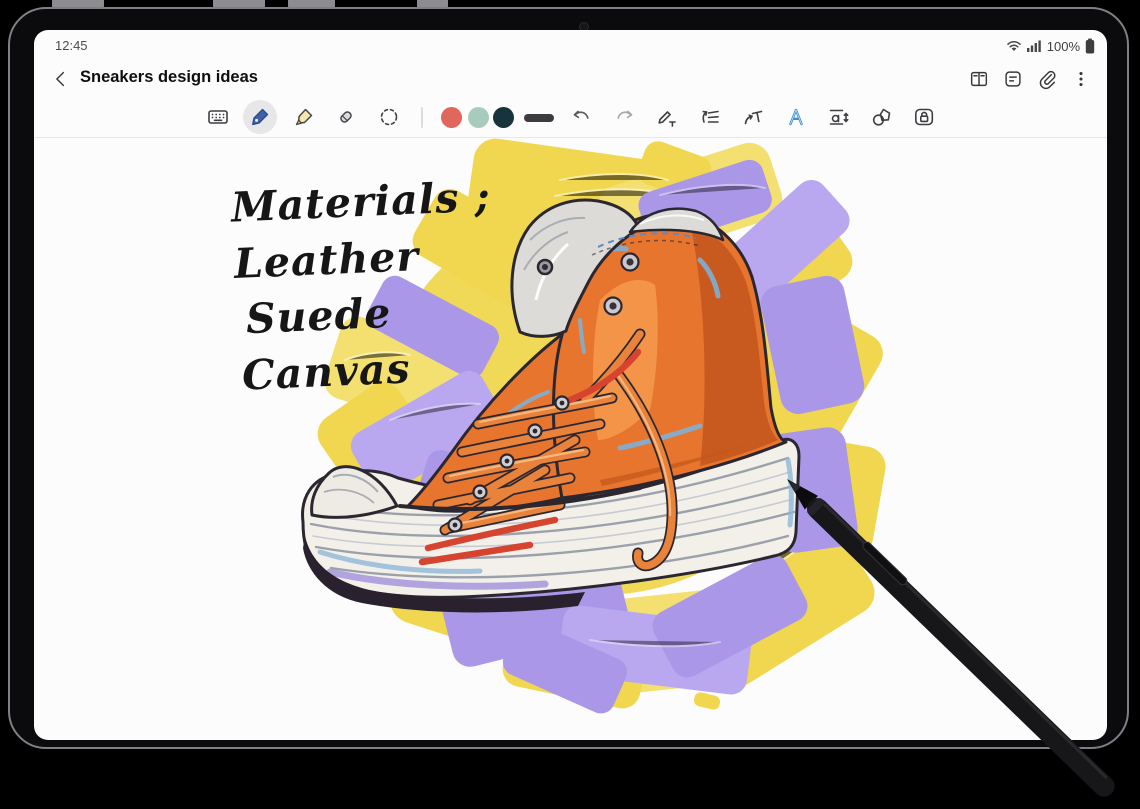  I want to click on tilt-text-button, so click(753, 117).